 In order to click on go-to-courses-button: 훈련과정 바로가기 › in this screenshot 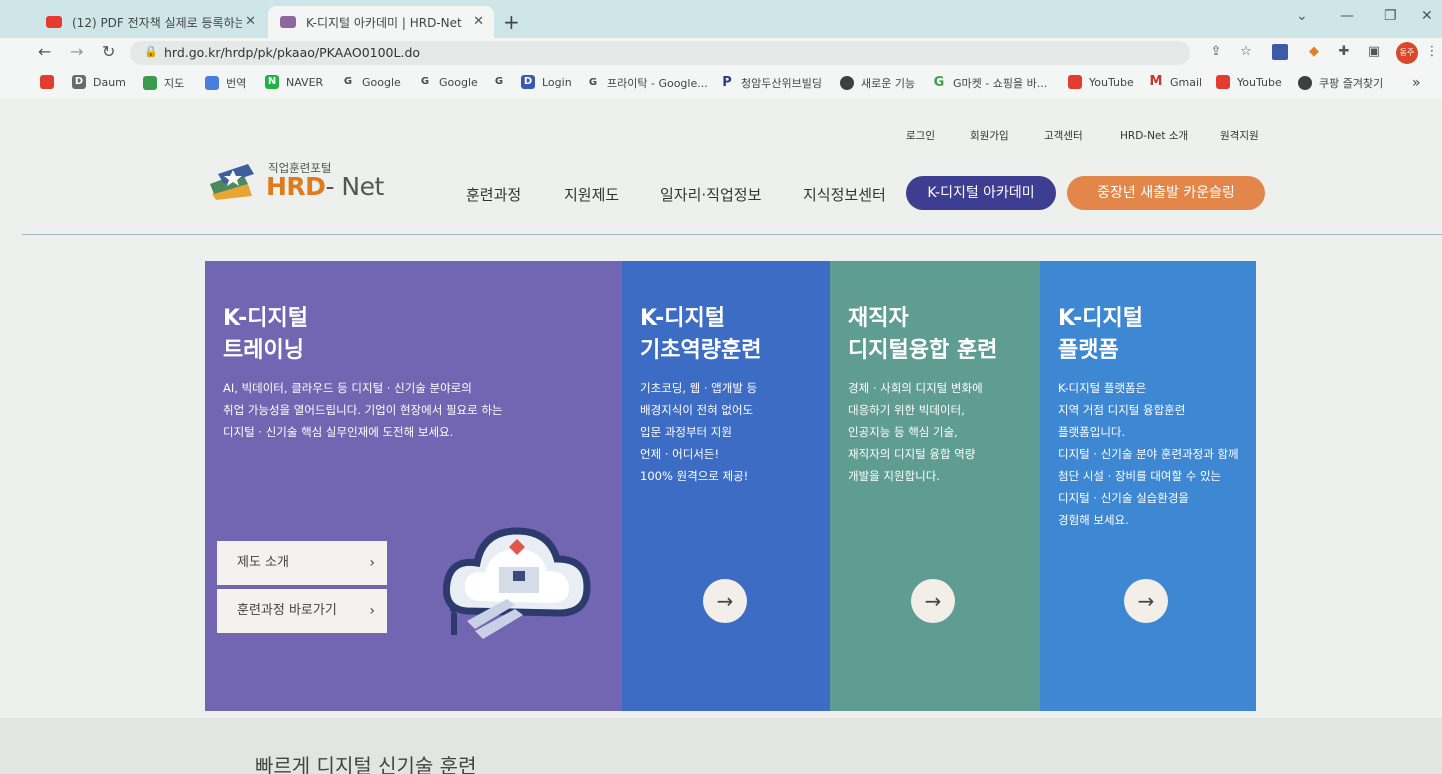, I will do `click(302, 611)`.